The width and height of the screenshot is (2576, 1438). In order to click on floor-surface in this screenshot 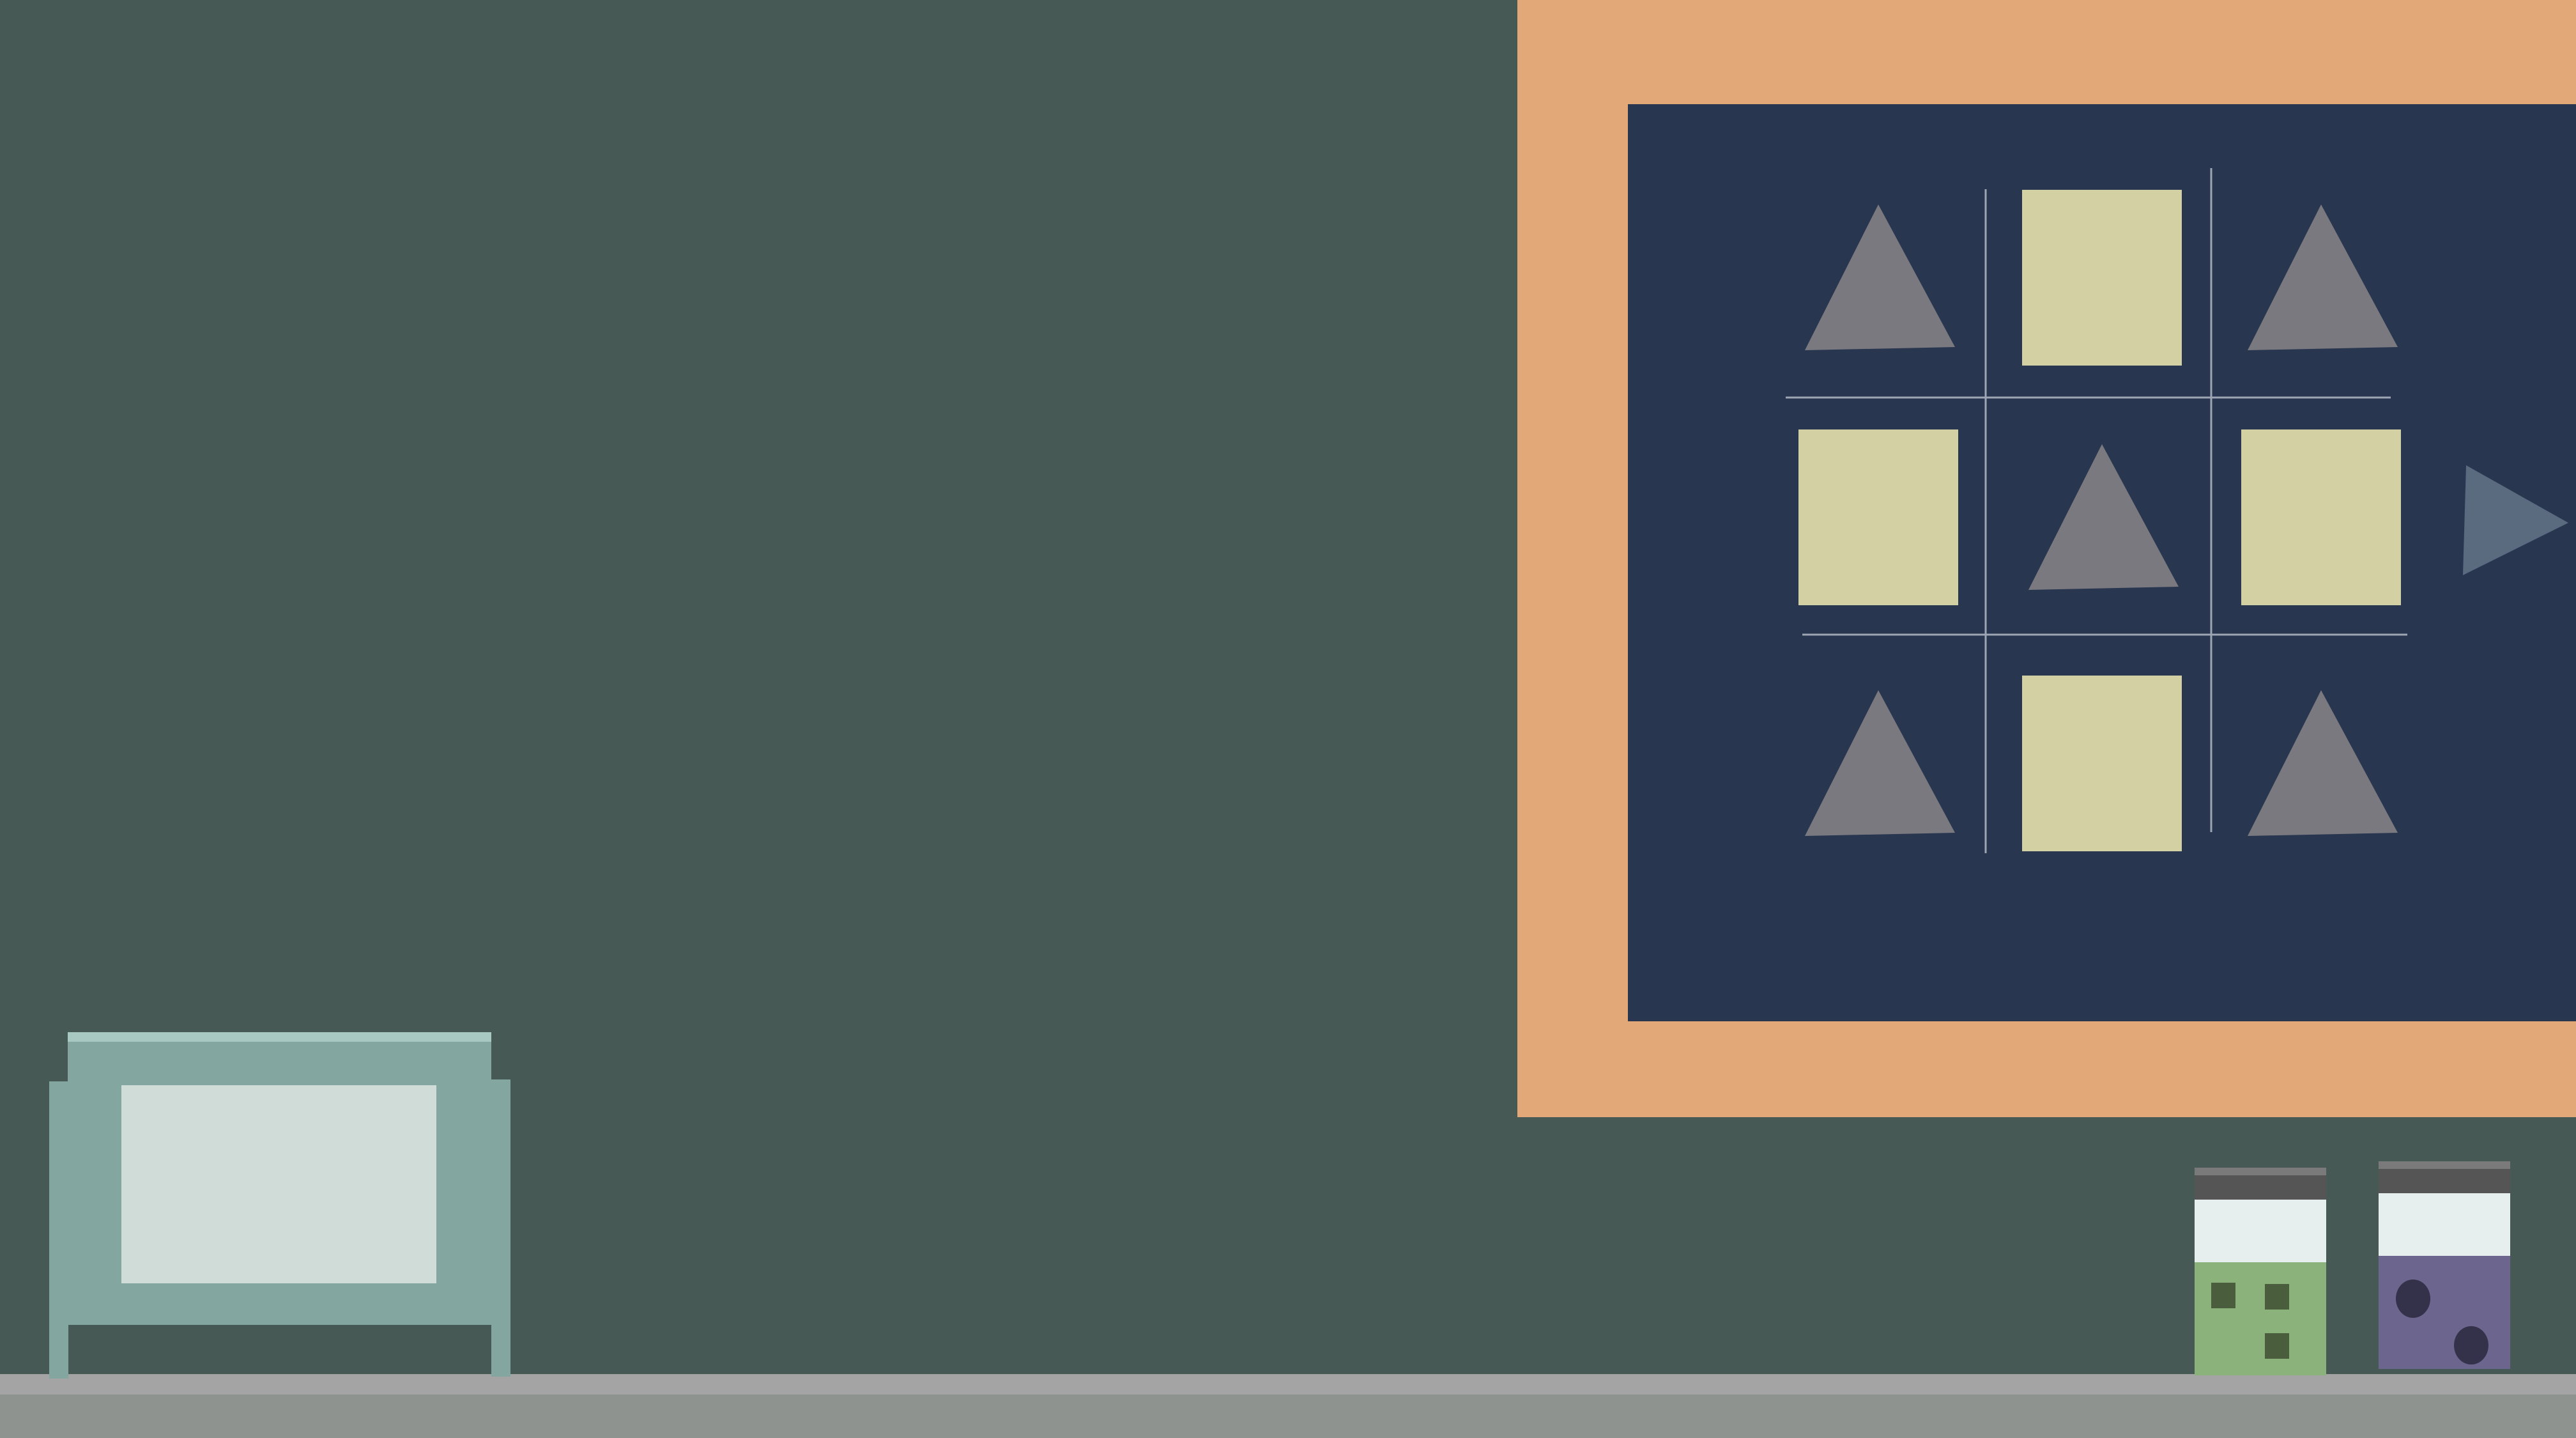, I will do `click(1288, 1416)`.